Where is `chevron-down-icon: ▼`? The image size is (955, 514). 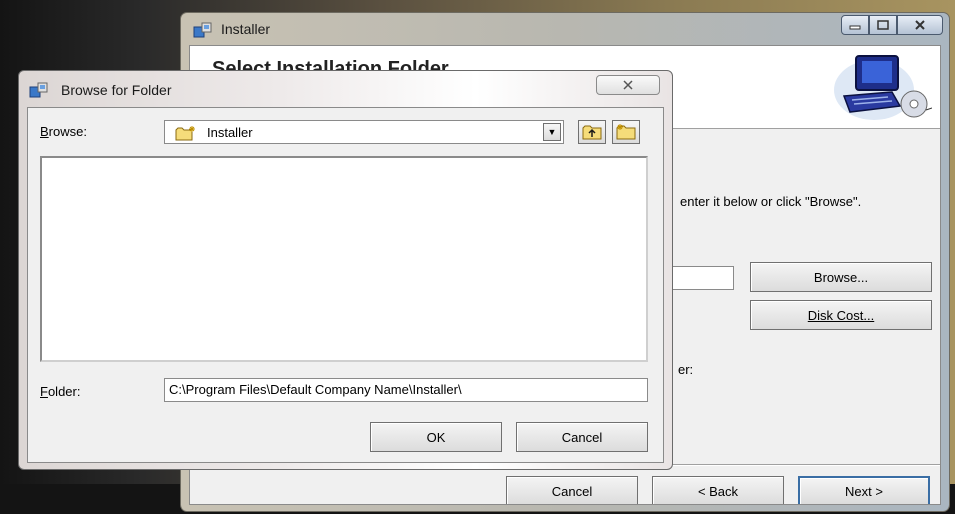 chevron-down-icon: ▼ is located at coordinates (552, 132).